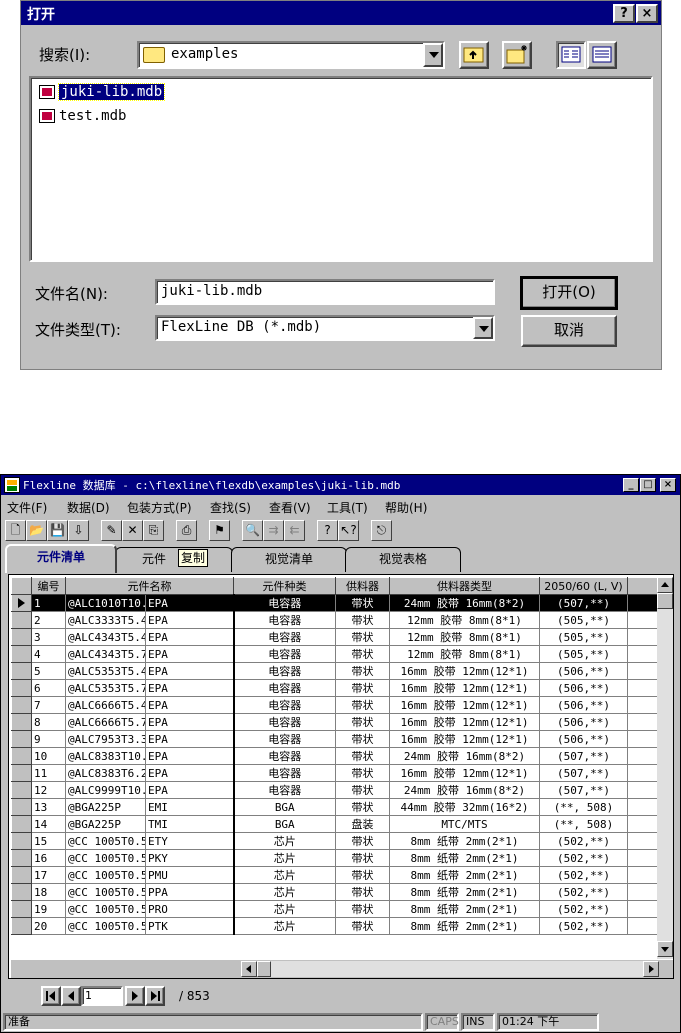  I want to click on filetype-dropdown-arrow, so click(483, 328).